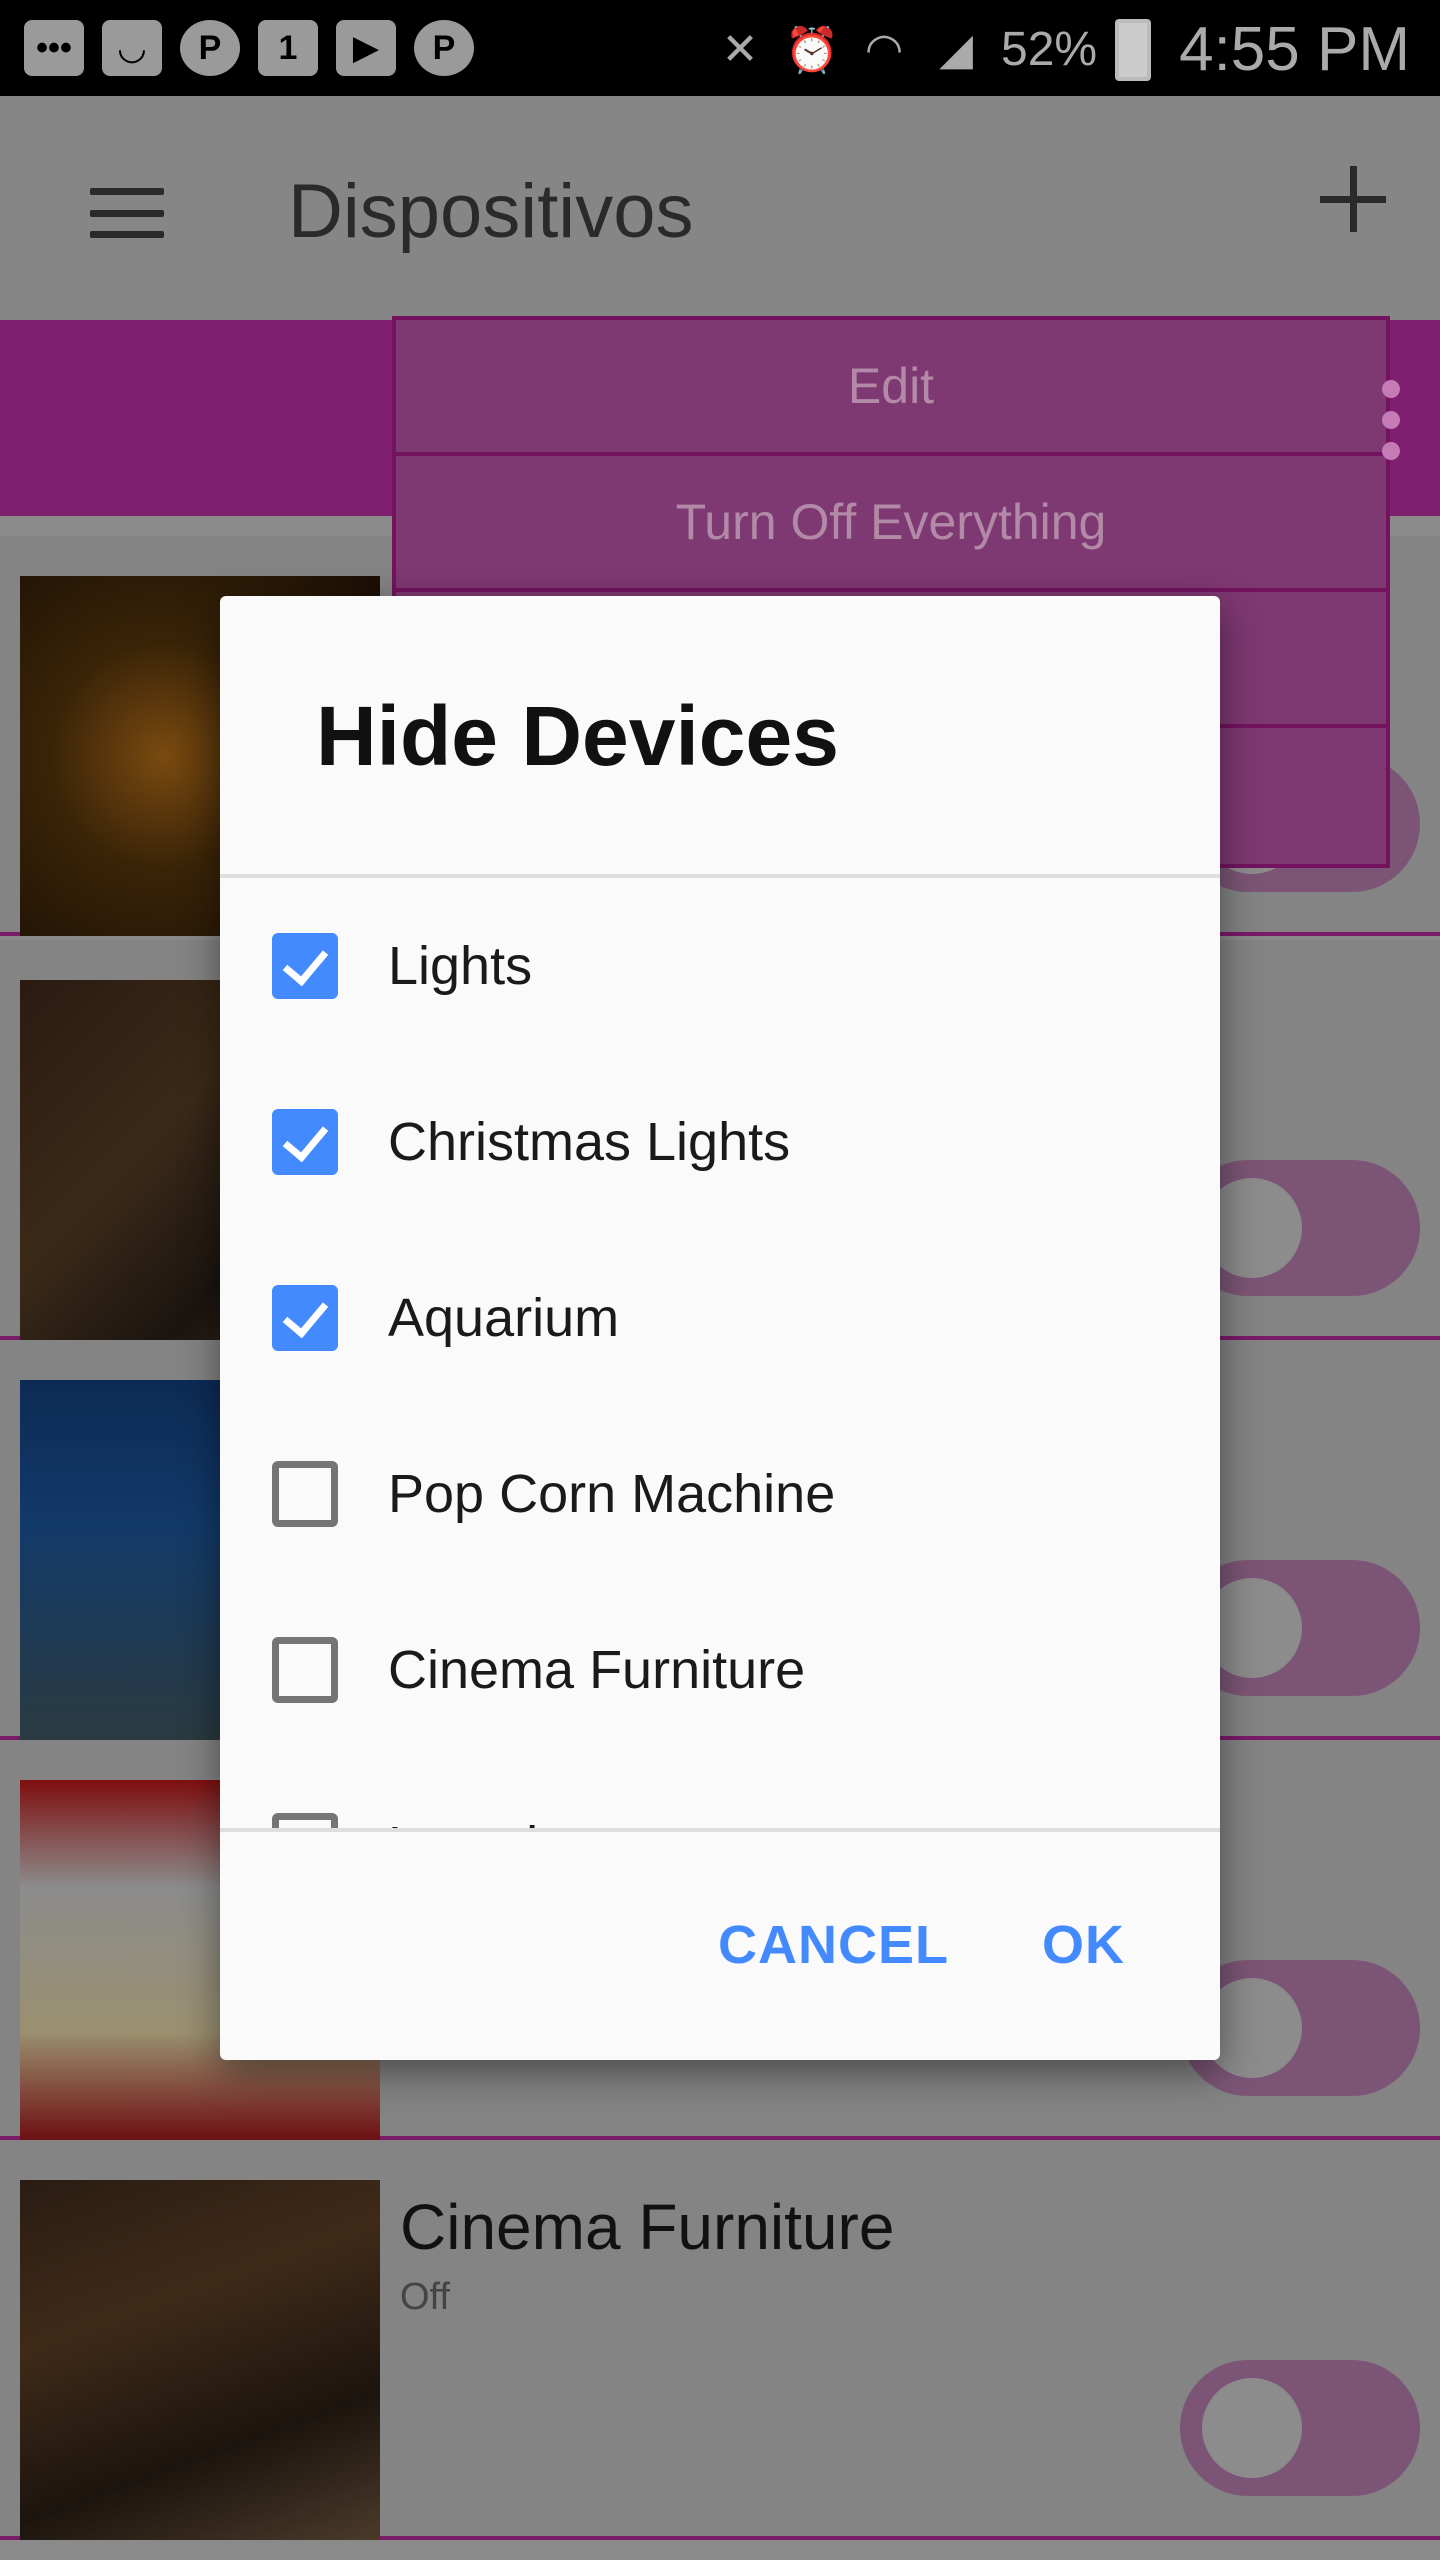 The width and height of the screenshot is (1440, 2560). I want to click on checkbox-label: Pop Corn Machine, so click(612, 1494).